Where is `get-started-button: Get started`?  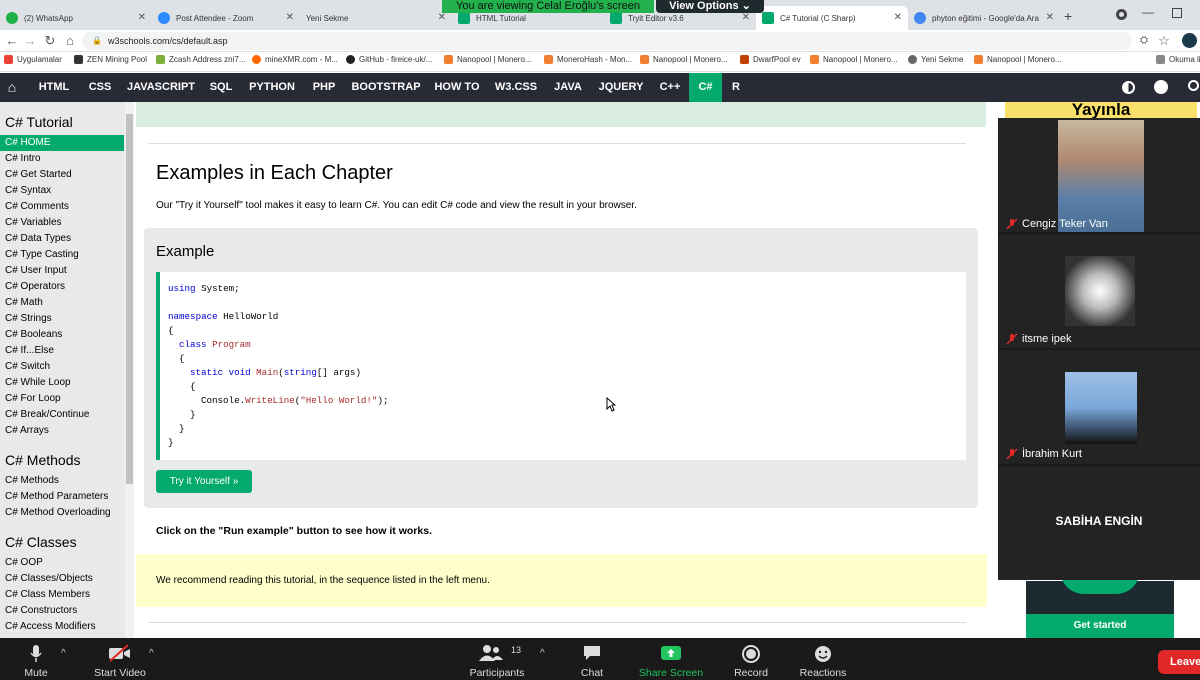
get-started-button: Get started is located at coordinates (1100, 626).